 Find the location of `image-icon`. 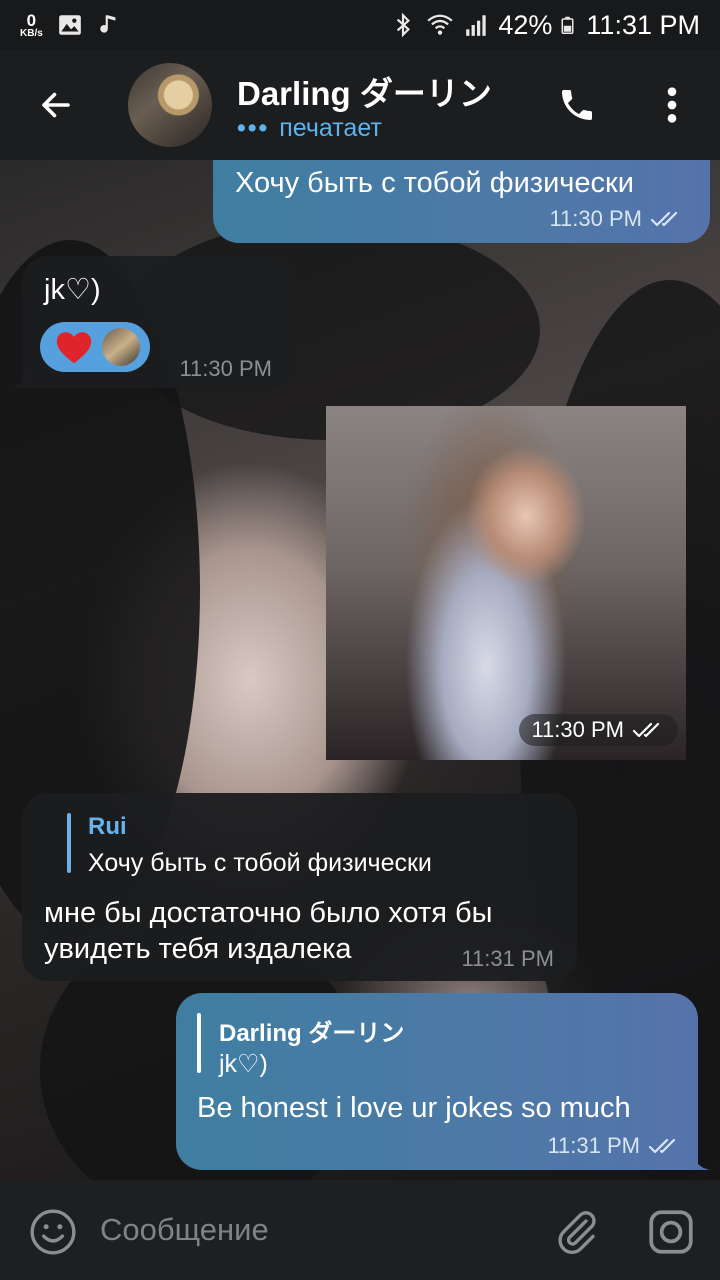

image-icon is located at coordinates (69, 25).